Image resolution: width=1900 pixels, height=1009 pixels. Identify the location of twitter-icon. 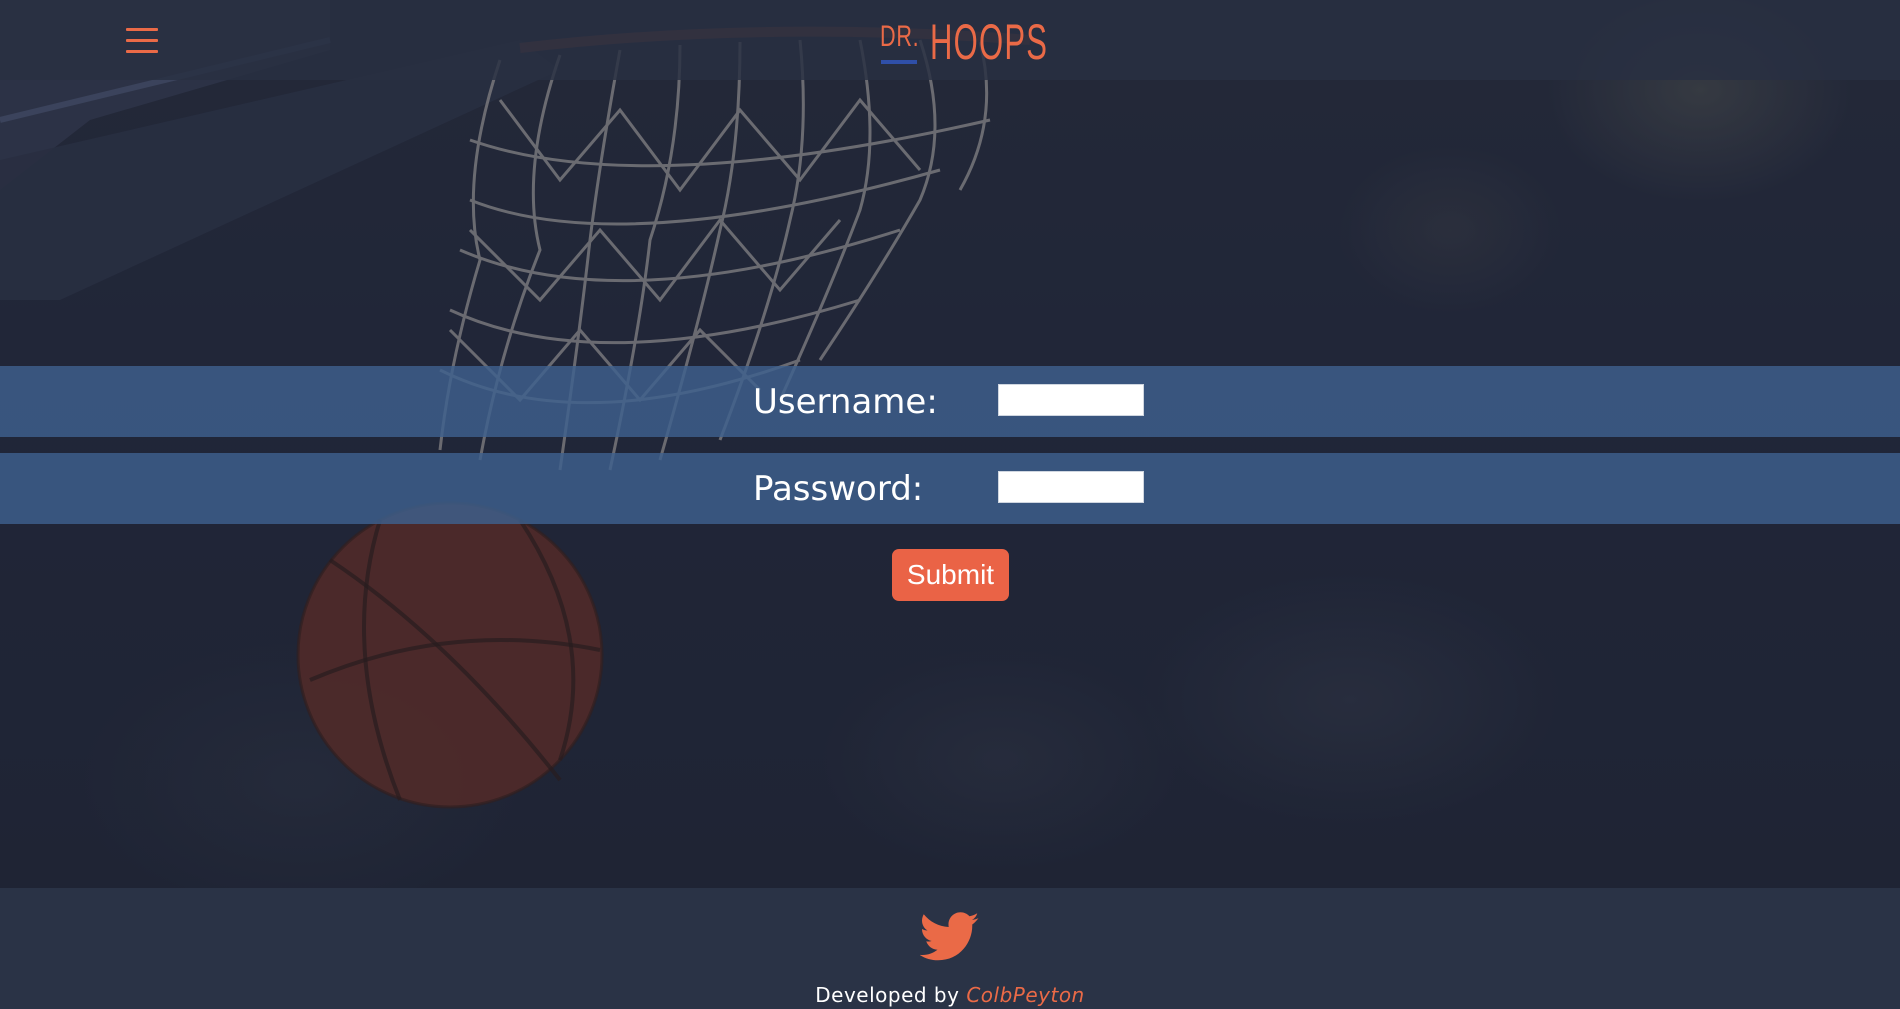
(950, 937).